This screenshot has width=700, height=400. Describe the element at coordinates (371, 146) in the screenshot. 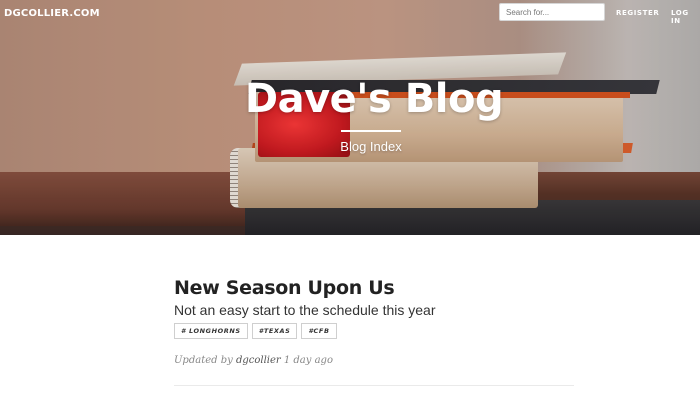

I see `hero-subtitle: Blog Index` at that location.